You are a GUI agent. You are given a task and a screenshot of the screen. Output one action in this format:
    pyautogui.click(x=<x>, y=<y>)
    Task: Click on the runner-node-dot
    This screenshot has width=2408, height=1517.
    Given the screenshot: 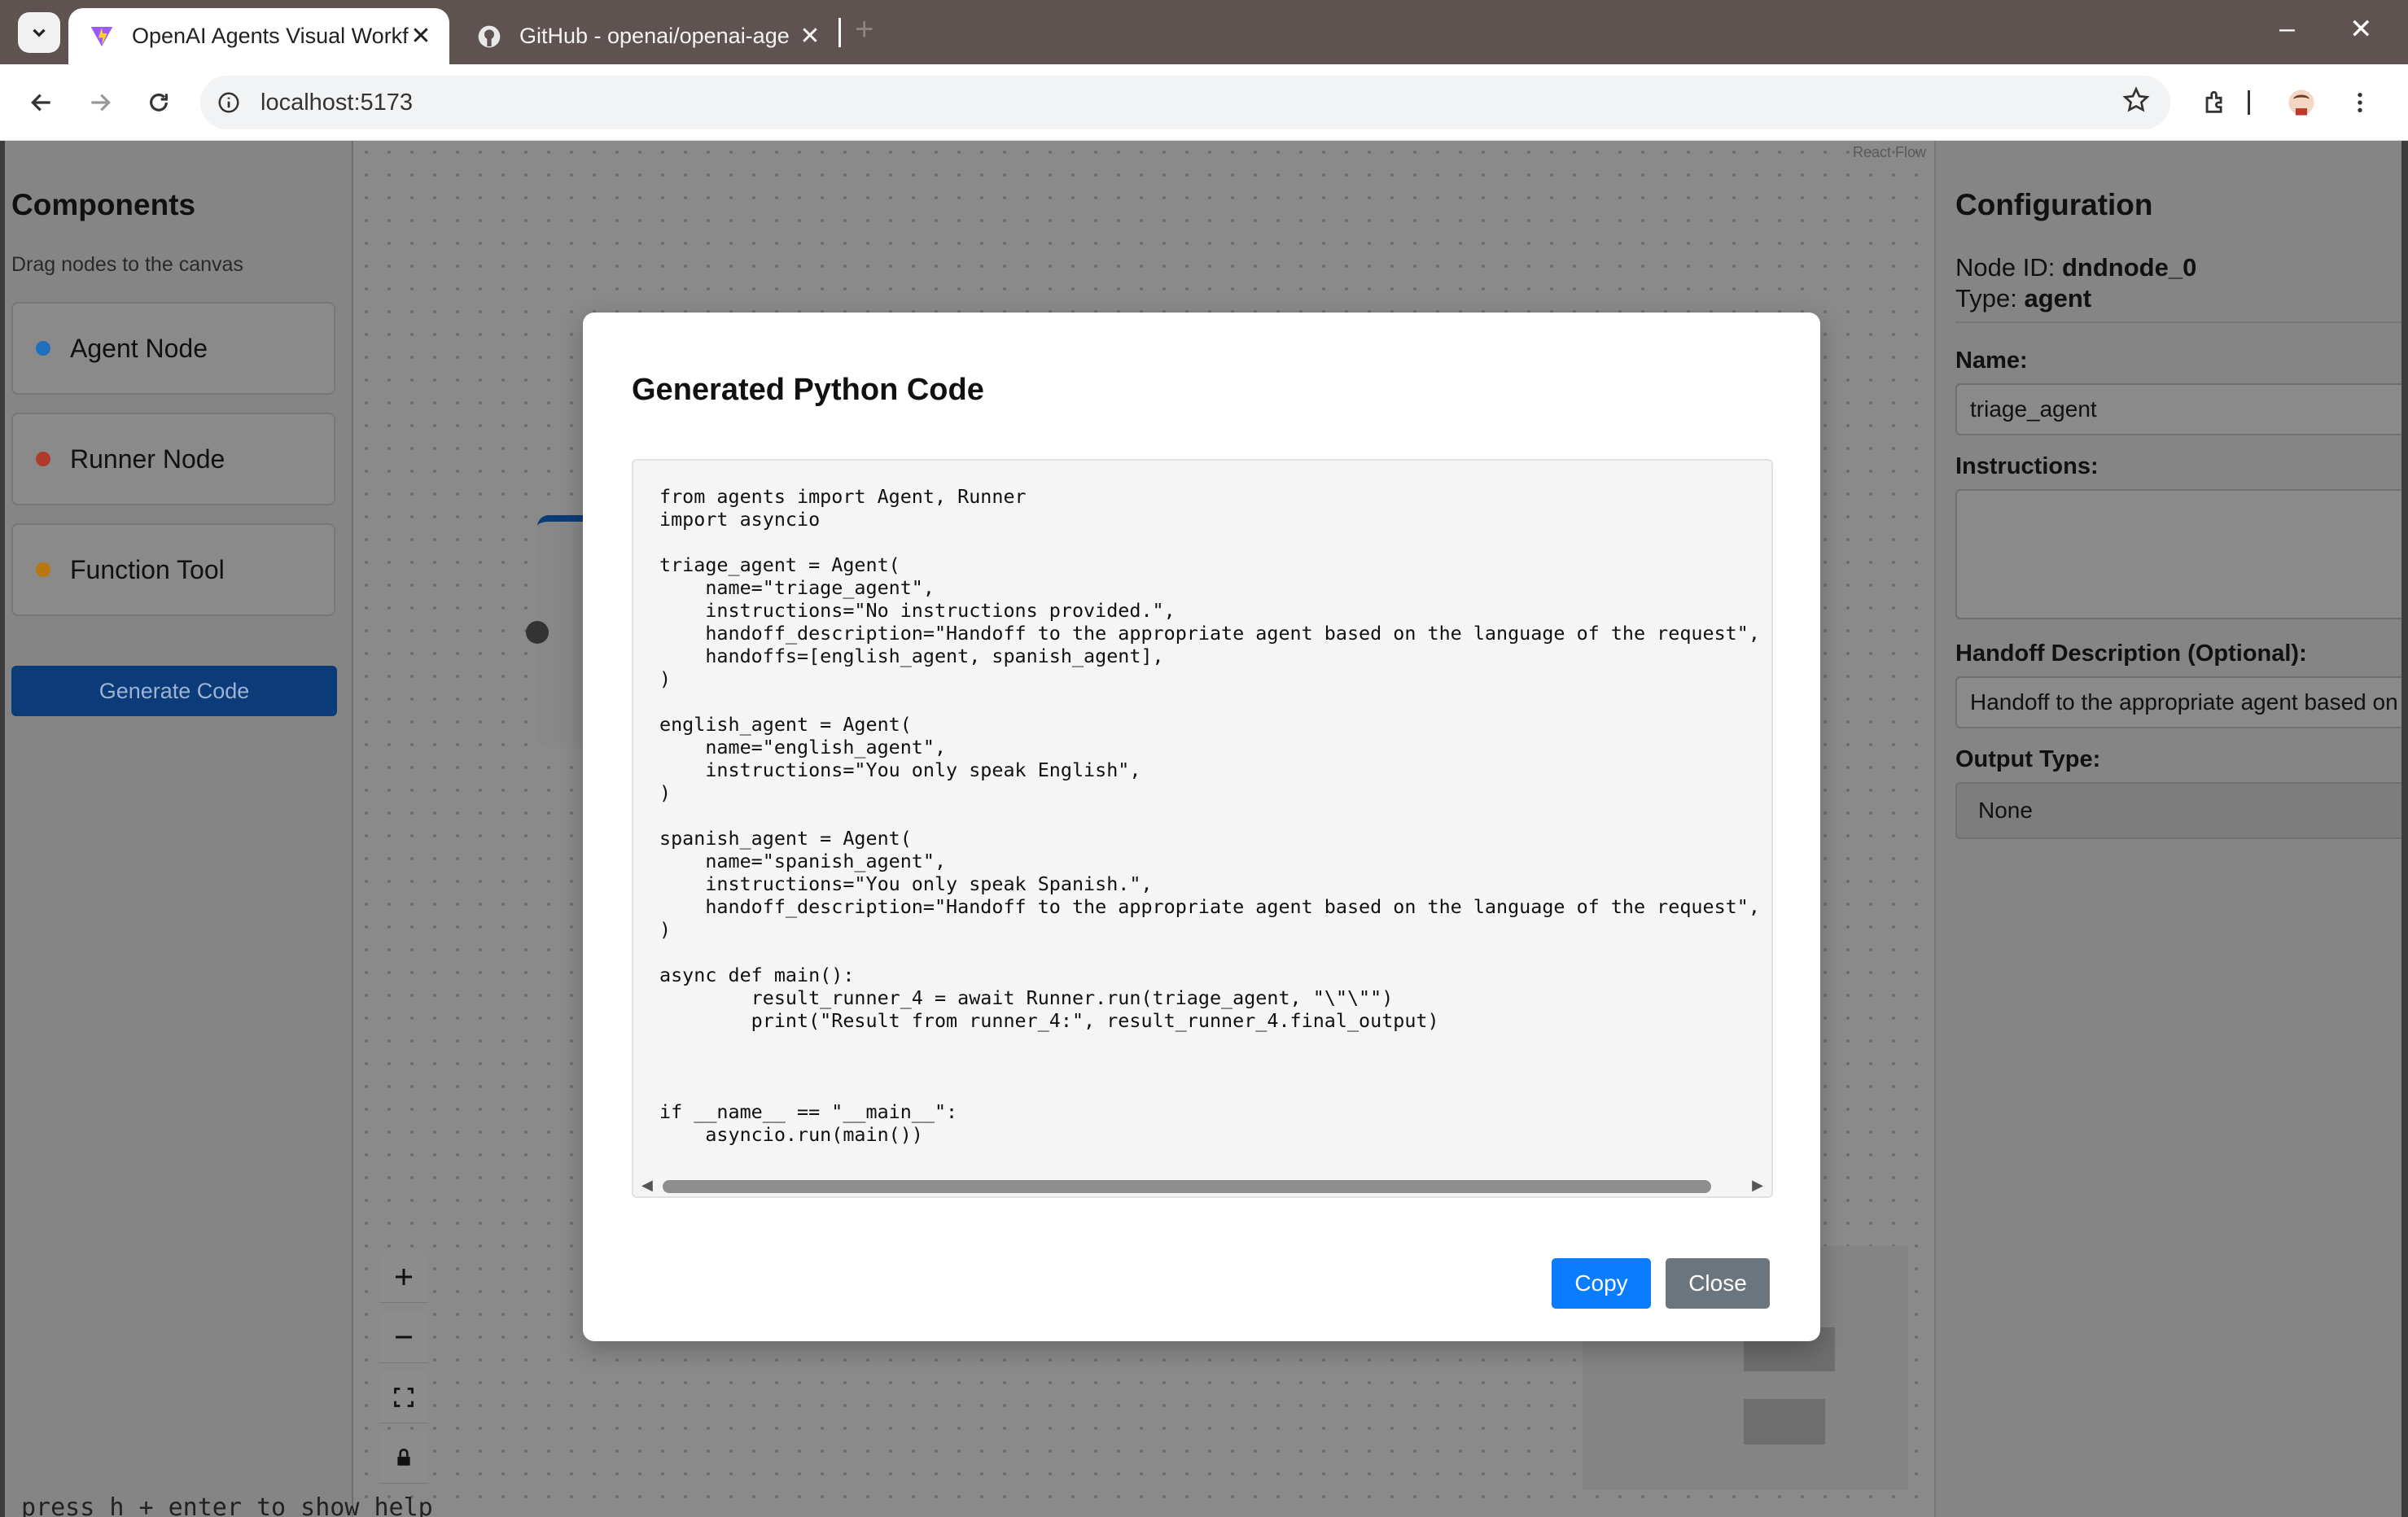 What is the action you would take?
    pyautogui.click(x=43, y=459)
    